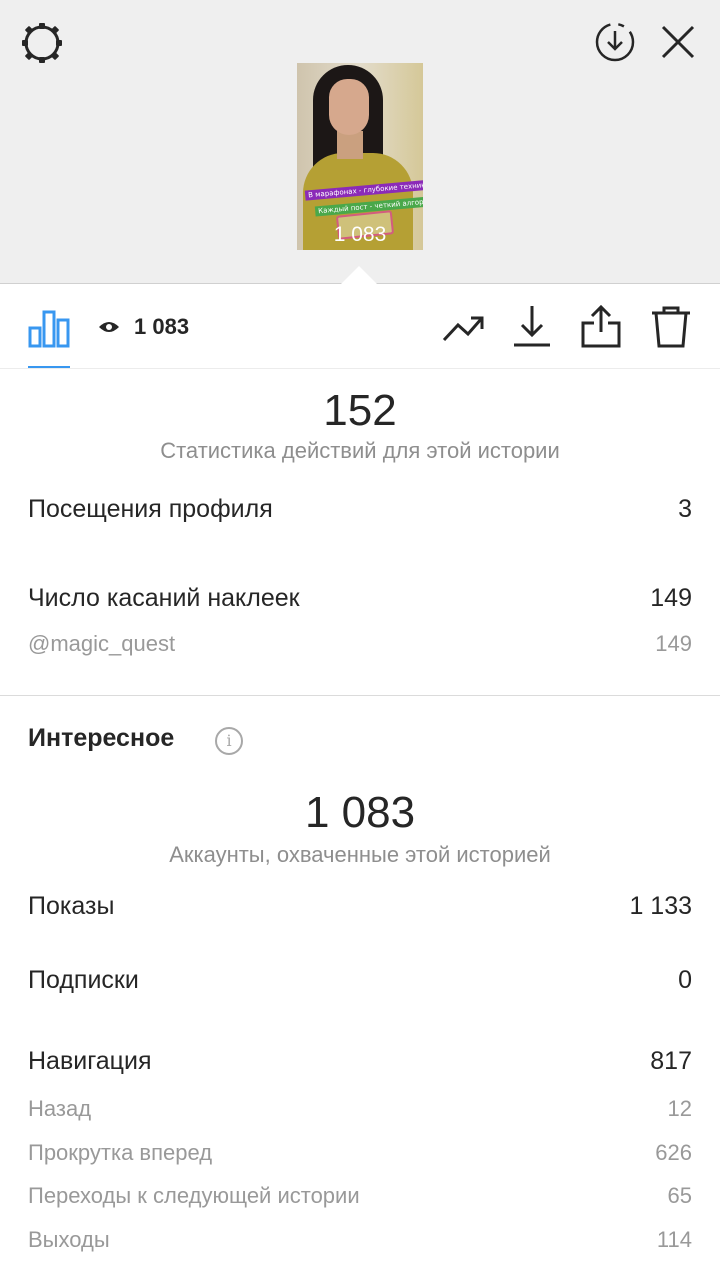 This screenshot has width=720, height=1280. What do you see at coordinates (360, 1061) in the screenshot?
I see `stat-row-navigation: Навигация 817` at bounding box center [360, 1061].